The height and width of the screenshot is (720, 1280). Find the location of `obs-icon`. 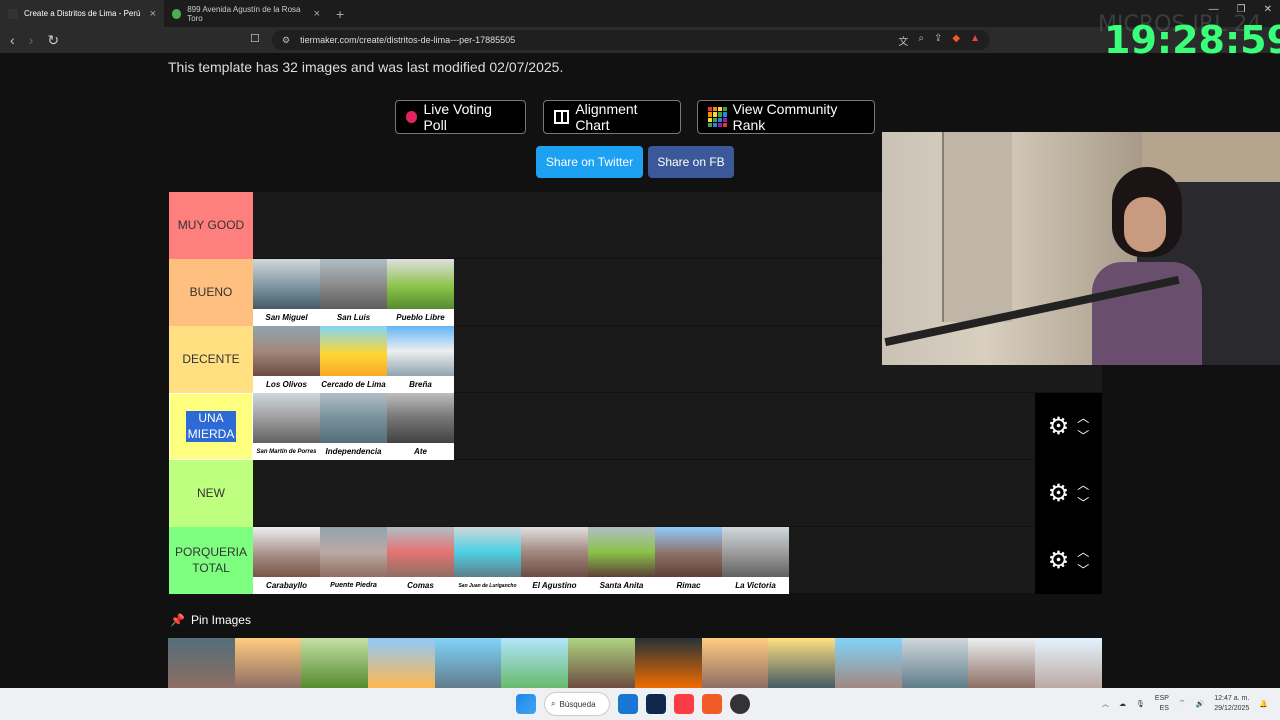

obs-icon is located at coordinates (740, 704).